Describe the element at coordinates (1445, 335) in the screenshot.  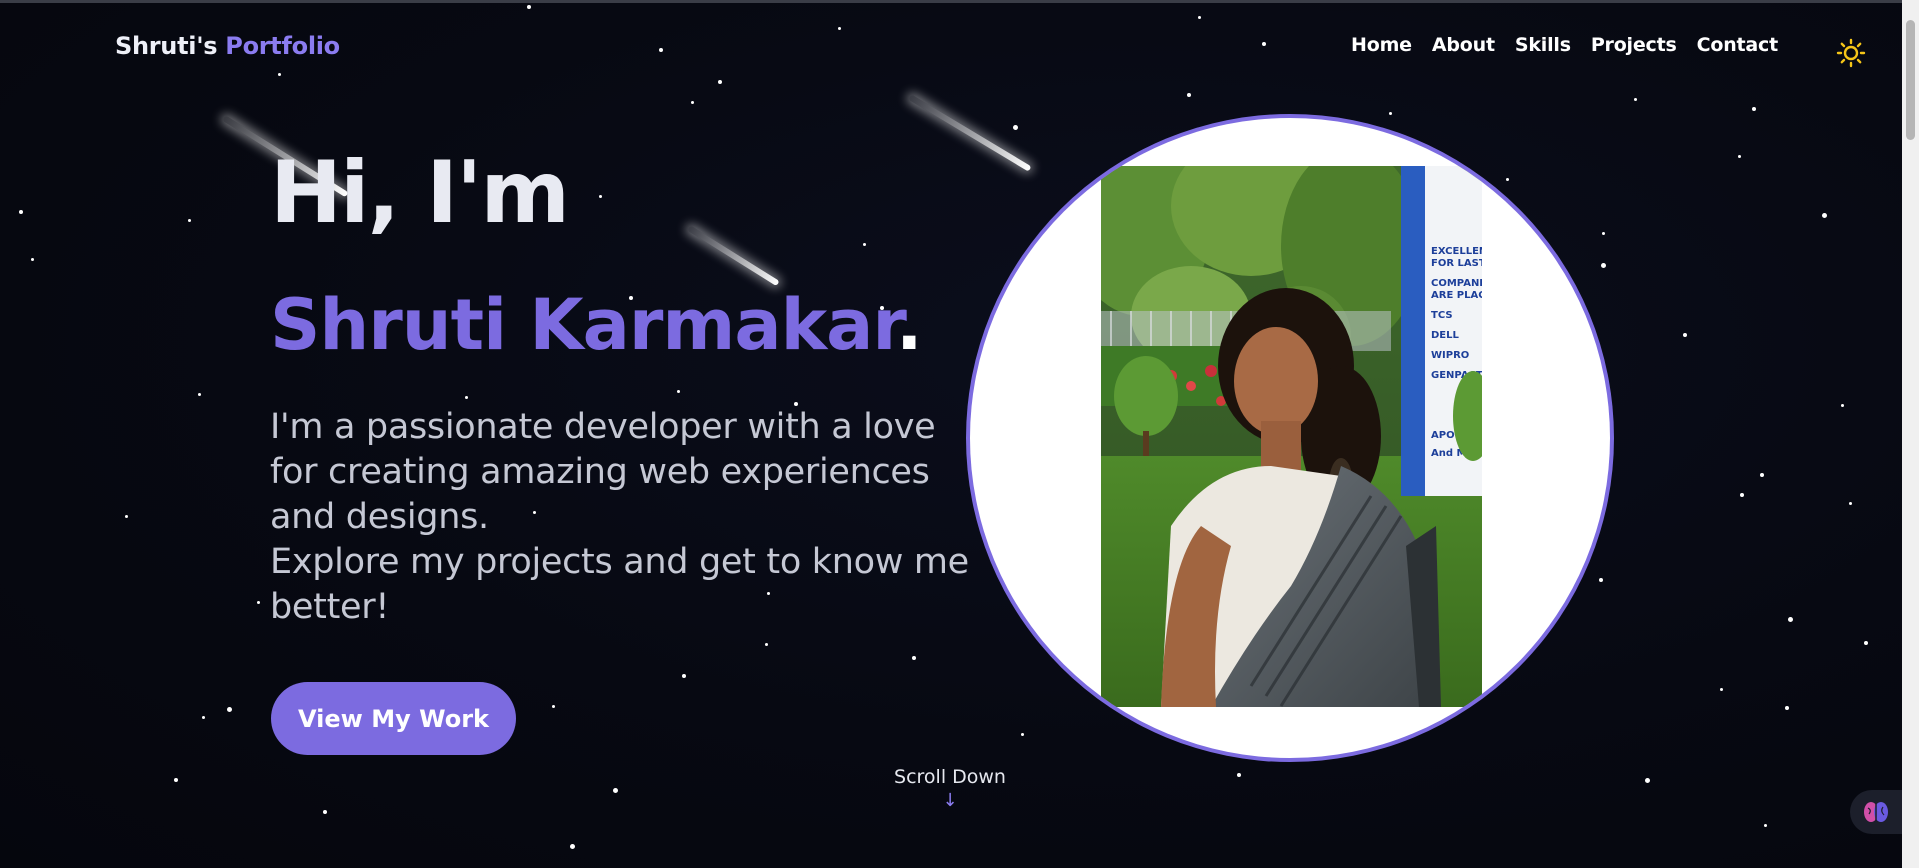
I see `sign-text: DELL` at that location.